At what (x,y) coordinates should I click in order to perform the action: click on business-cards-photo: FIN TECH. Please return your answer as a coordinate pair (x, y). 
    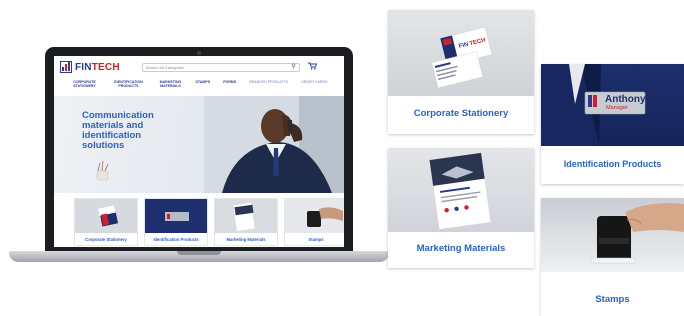
    Looking at the image, I should click on (461, 53).